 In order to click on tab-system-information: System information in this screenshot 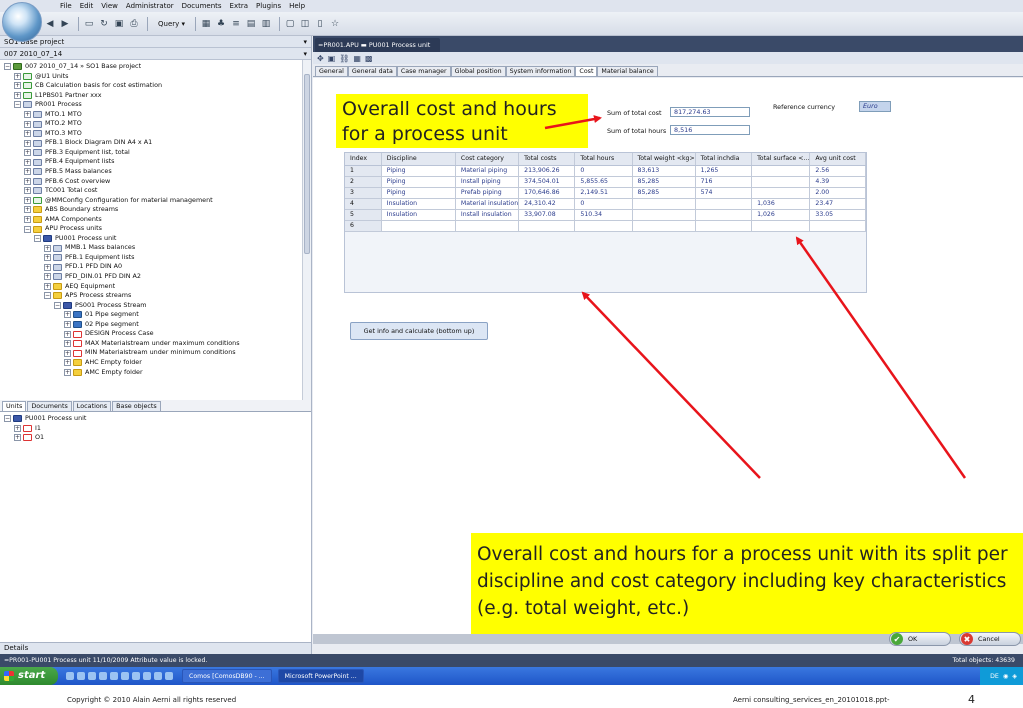, I will do `click(540, 71)`.